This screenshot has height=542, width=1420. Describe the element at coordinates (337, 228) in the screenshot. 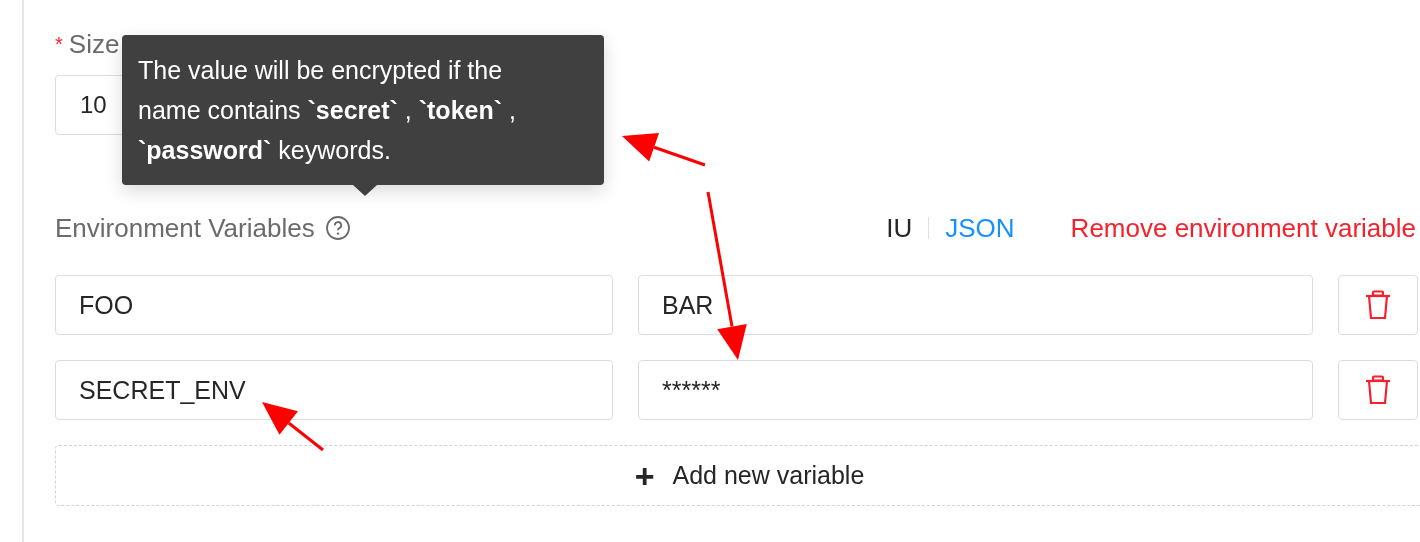

I see `help-icon` at that location.